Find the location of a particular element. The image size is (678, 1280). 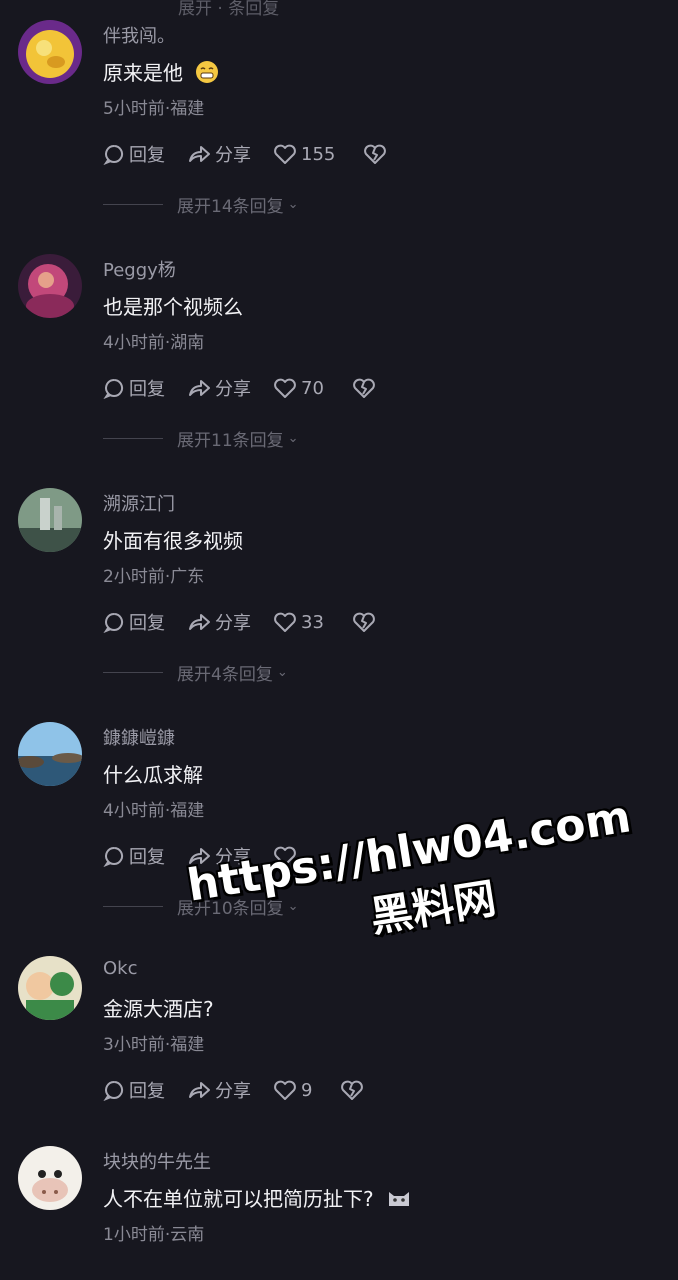

username: 伴我闯。 is located at coordinates (139, 35).